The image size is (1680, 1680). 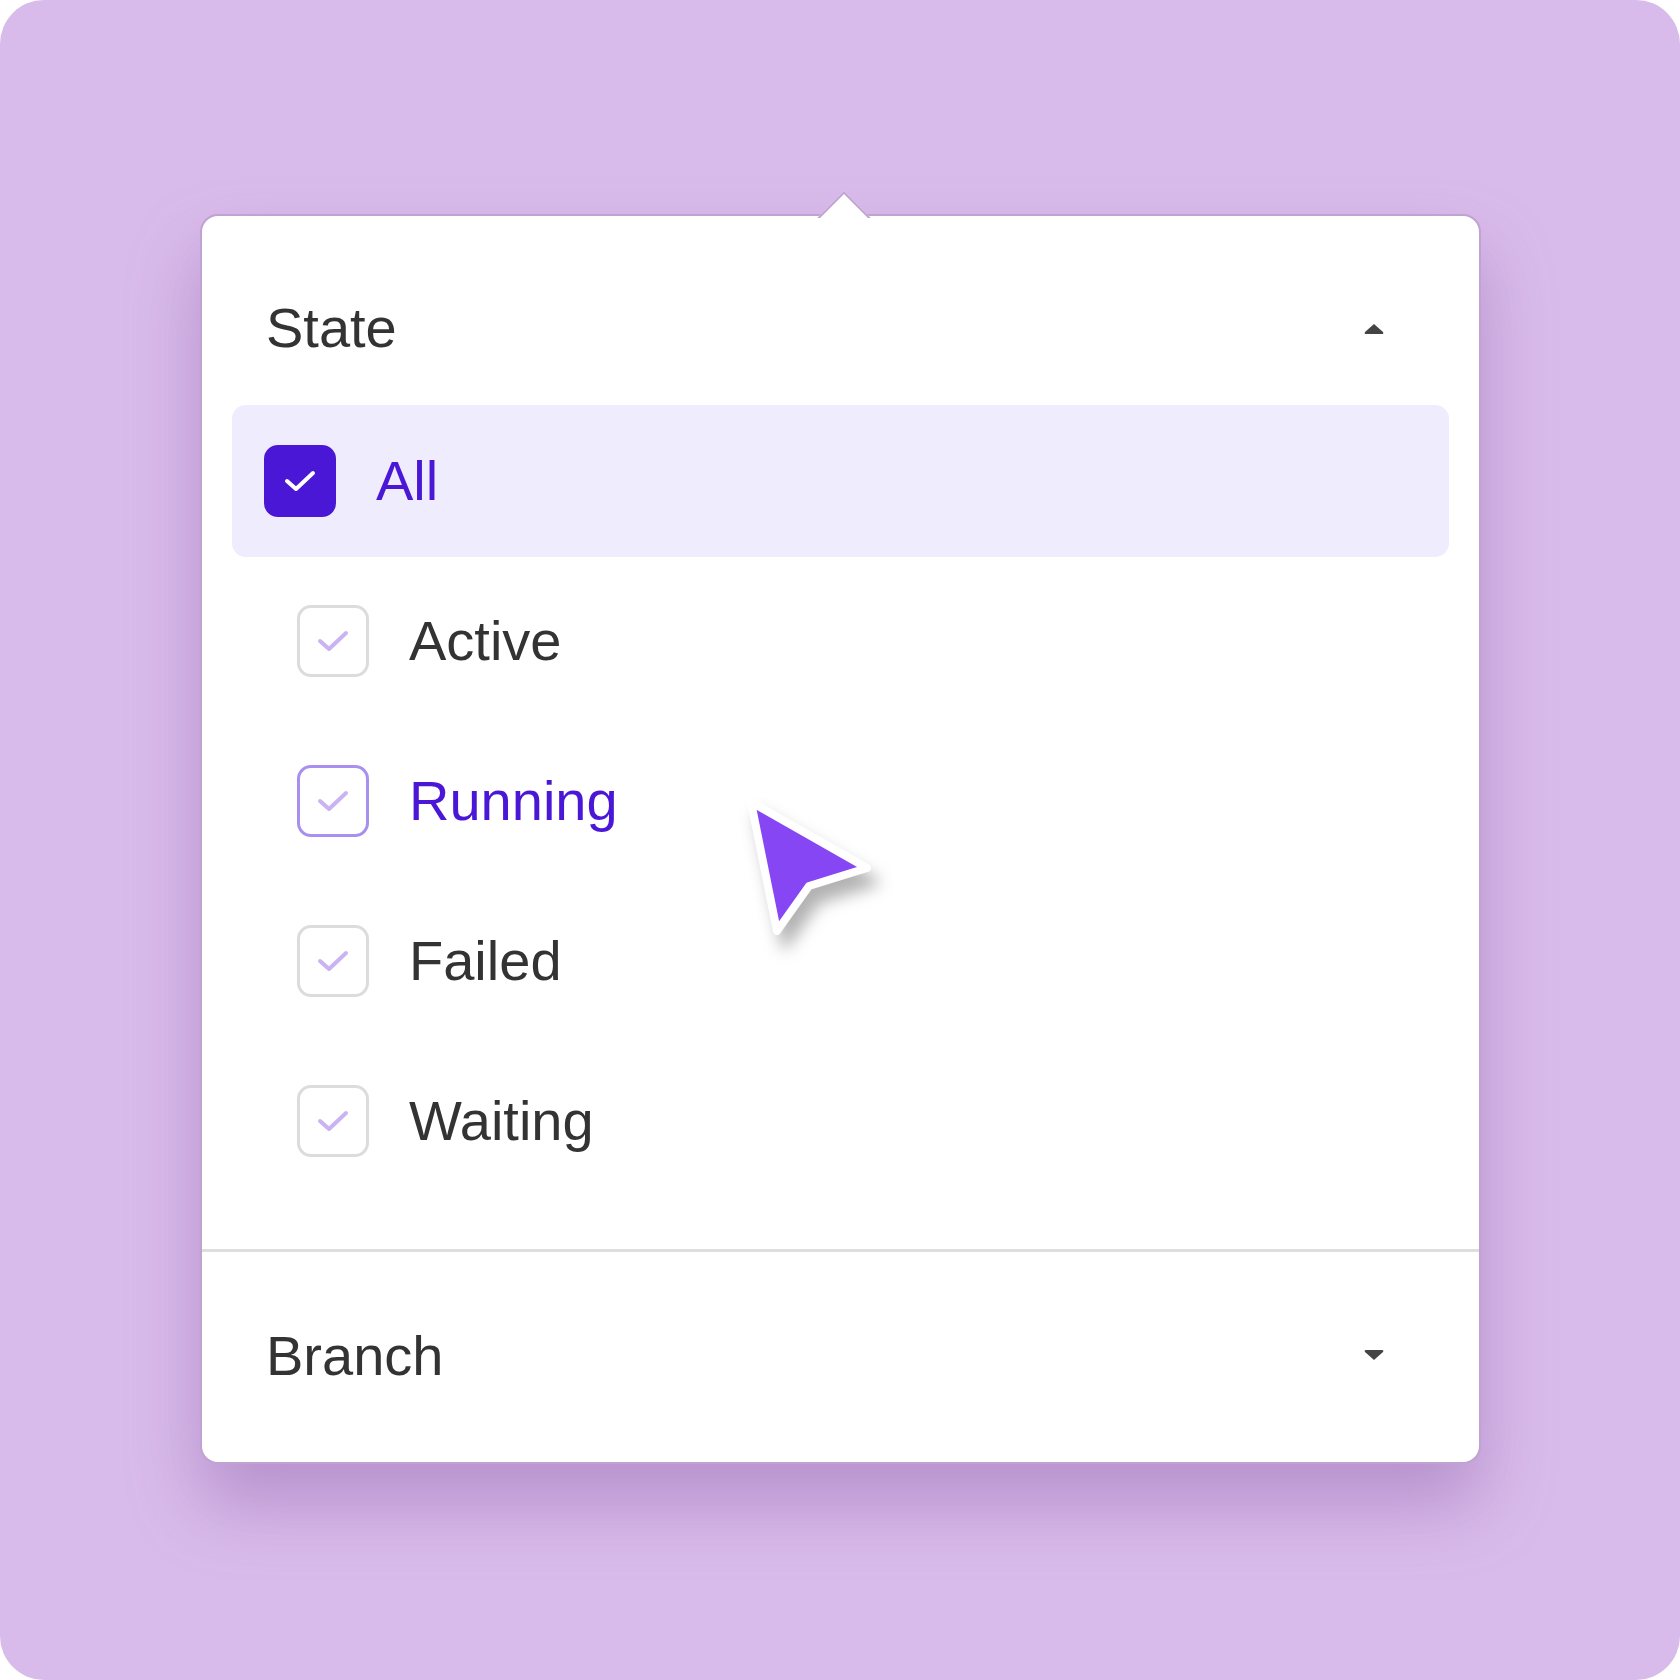 What do you see at coordinates (485, 641) in the screenshot?
I see `option-label: Active` at bounding box center [485, 641].